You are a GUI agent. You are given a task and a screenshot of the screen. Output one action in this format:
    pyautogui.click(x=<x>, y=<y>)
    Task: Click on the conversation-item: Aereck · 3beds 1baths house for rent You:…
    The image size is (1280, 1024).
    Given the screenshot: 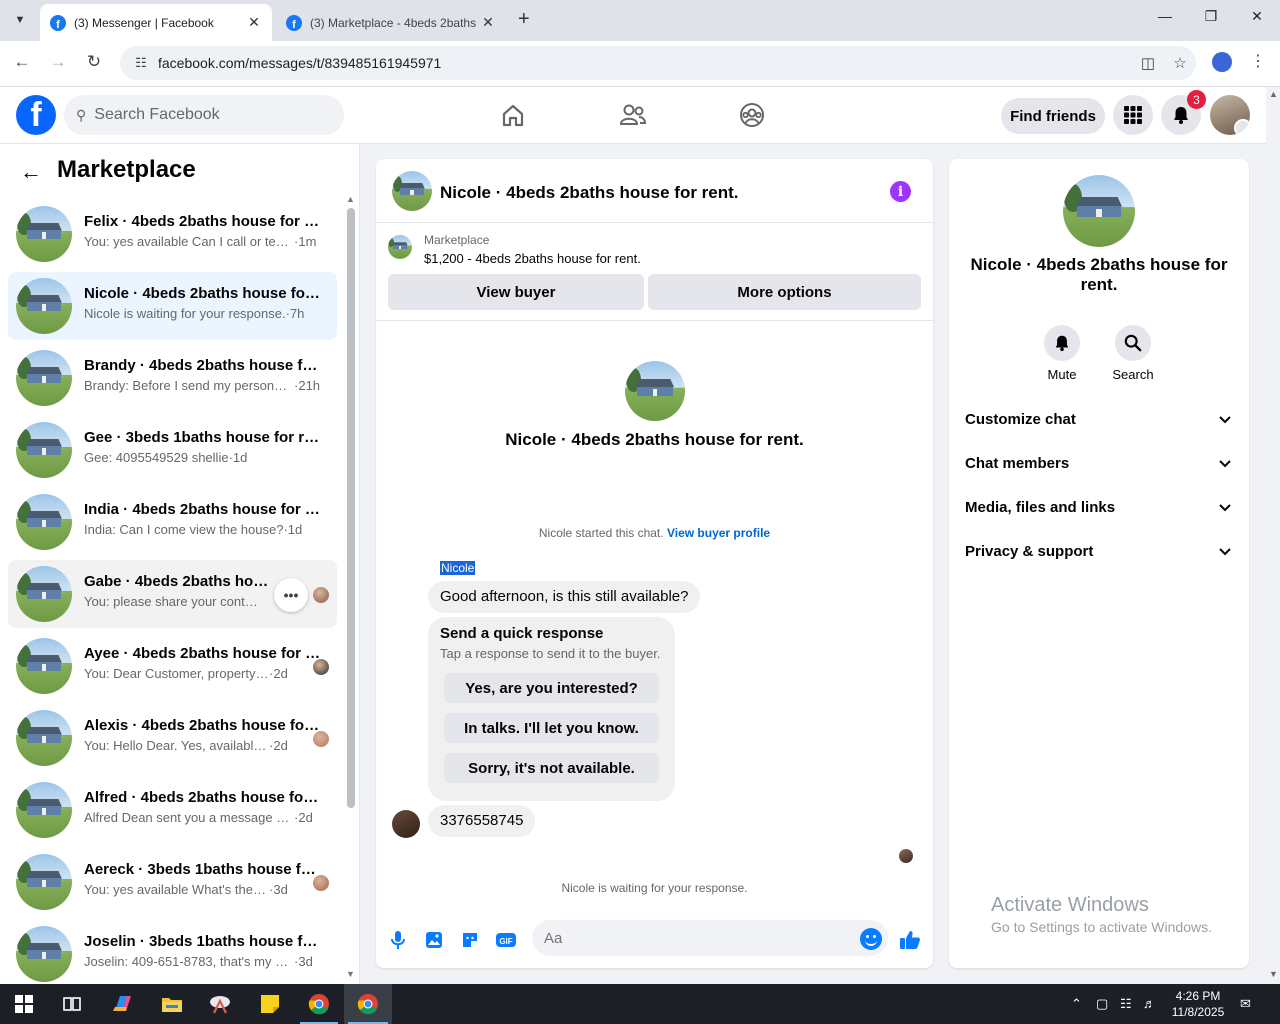 What is the action you would take?
    pyautogui.click(x=172, y=882)
    